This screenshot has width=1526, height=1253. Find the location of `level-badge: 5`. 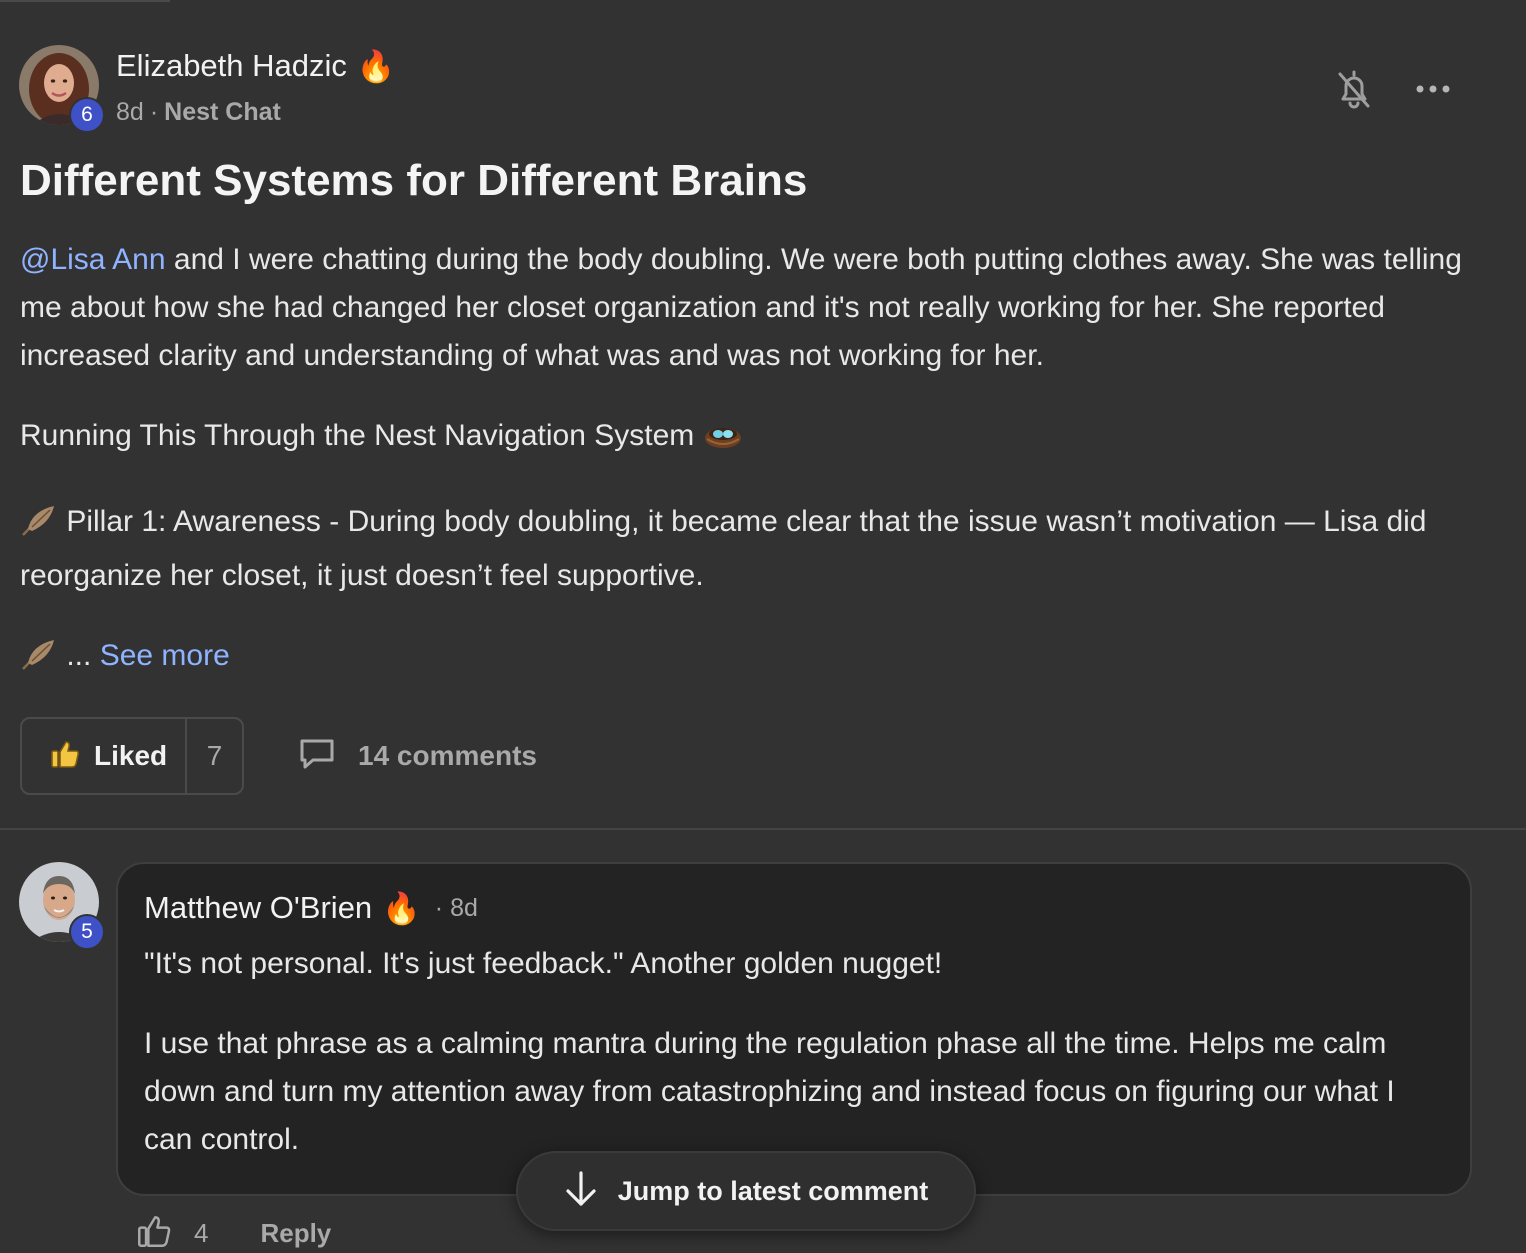

level-badge: 5 is located at coordinates (87, 932).